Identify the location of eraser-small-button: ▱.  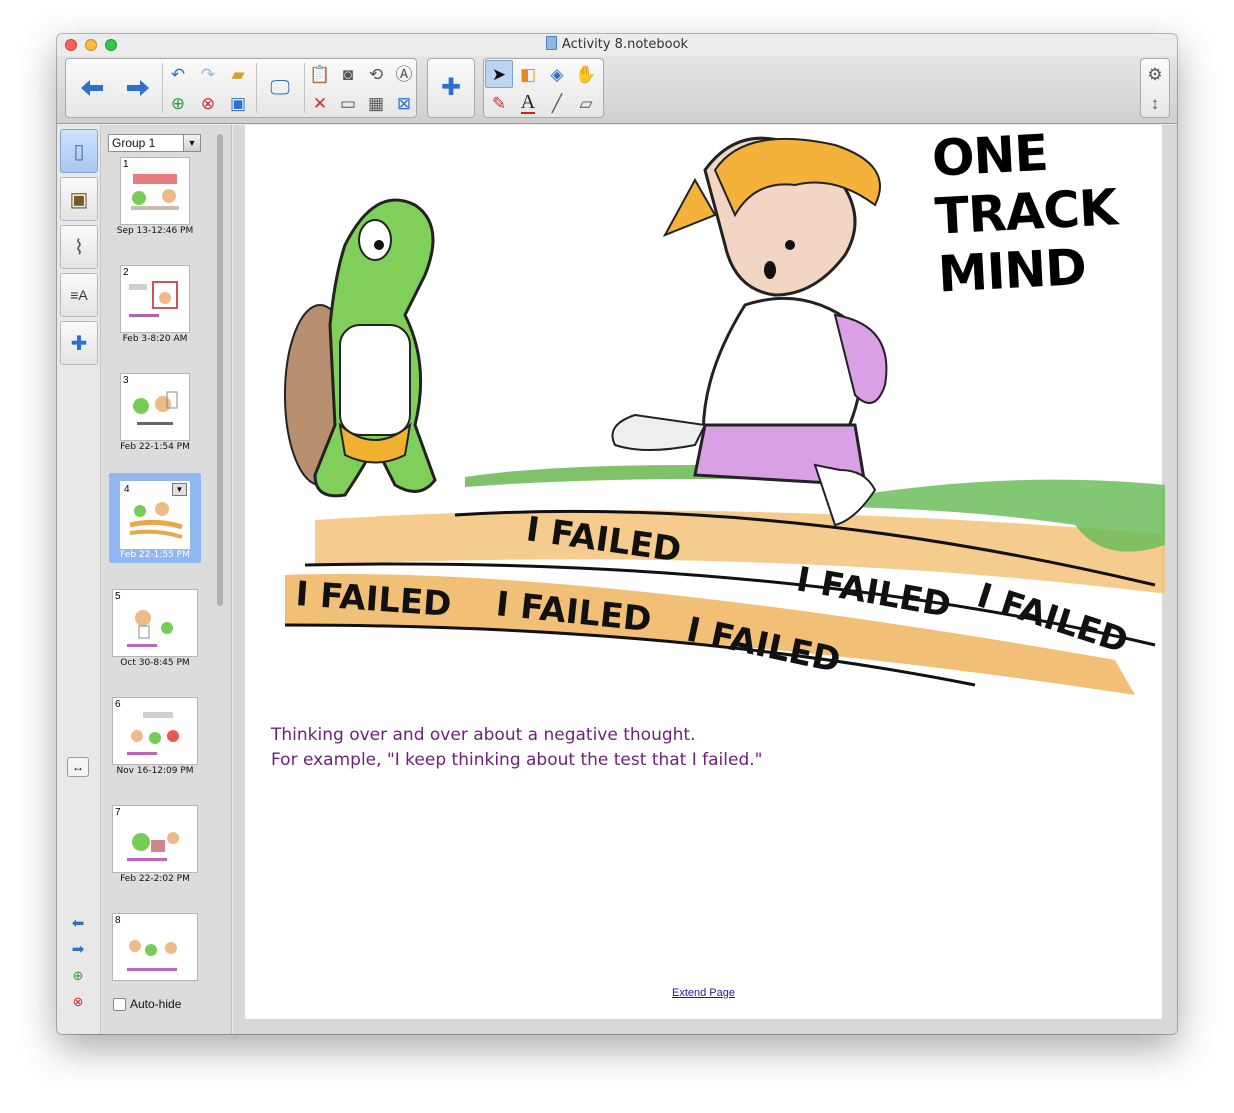
(586, 103).